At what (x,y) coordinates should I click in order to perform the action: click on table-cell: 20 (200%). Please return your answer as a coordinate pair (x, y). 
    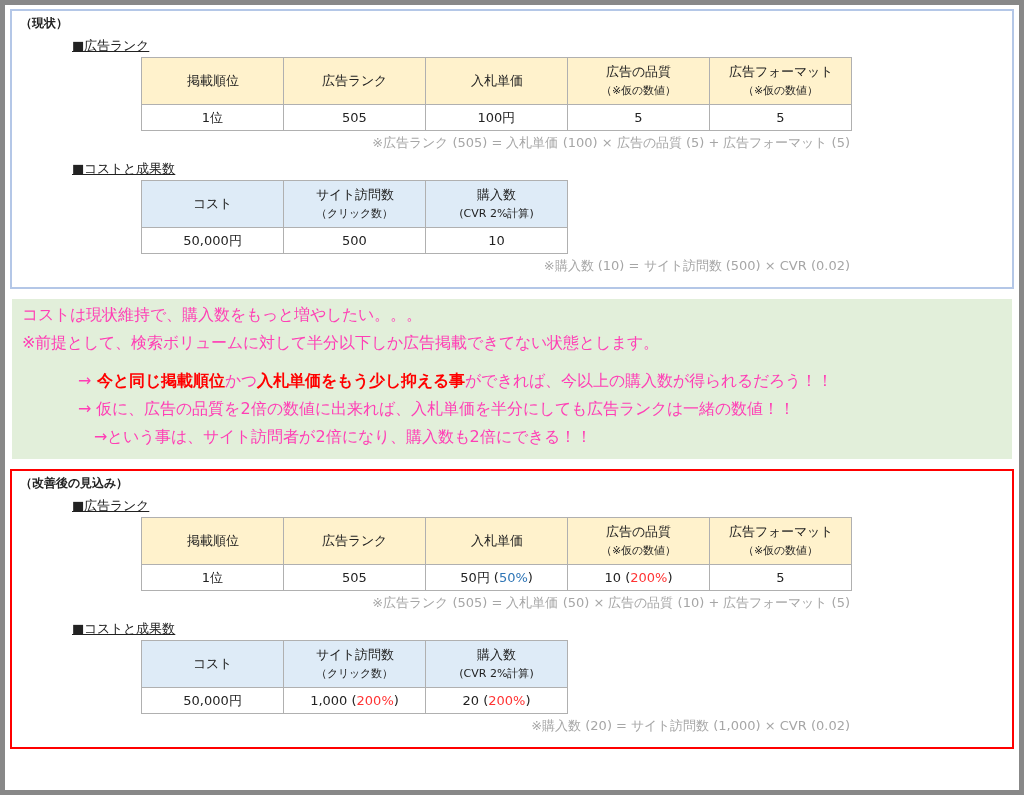
    Looking at the image, I should click on (496, 700).